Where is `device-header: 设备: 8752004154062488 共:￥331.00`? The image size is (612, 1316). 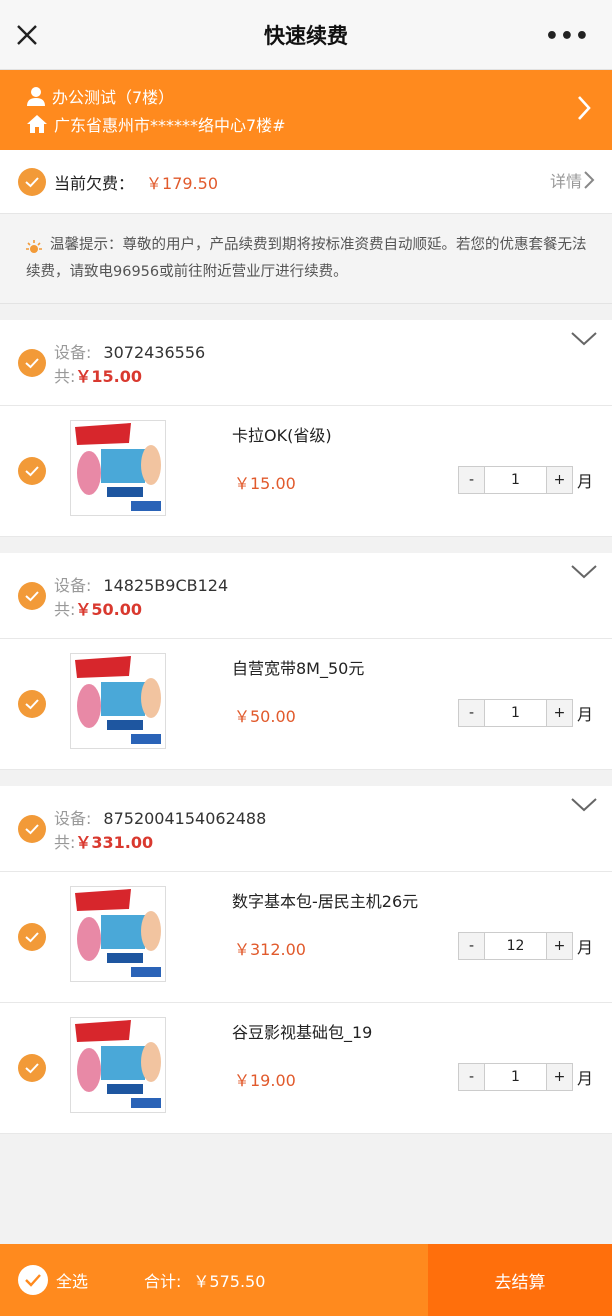 device-header: 设备: 8752004154062488 共:￥331.00 is located at coordinates (306, 829).